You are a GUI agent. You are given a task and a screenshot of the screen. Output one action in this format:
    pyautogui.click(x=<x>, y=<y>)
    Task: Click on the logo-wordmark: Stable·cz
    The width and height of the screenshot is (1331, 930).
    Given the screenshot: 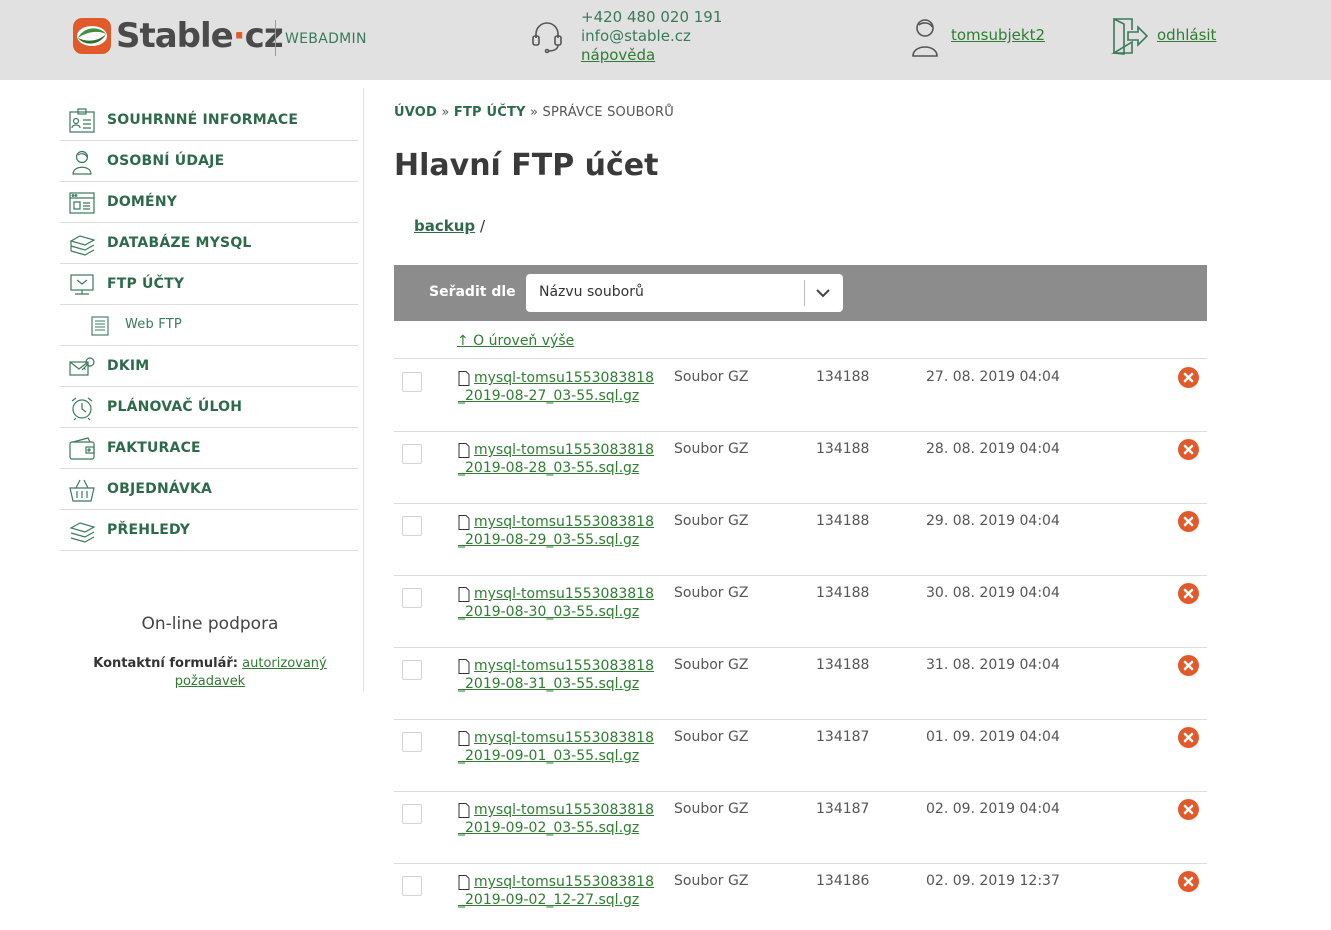 What is the action you would take?
    pyautogui.click(x=200, y=36)
    